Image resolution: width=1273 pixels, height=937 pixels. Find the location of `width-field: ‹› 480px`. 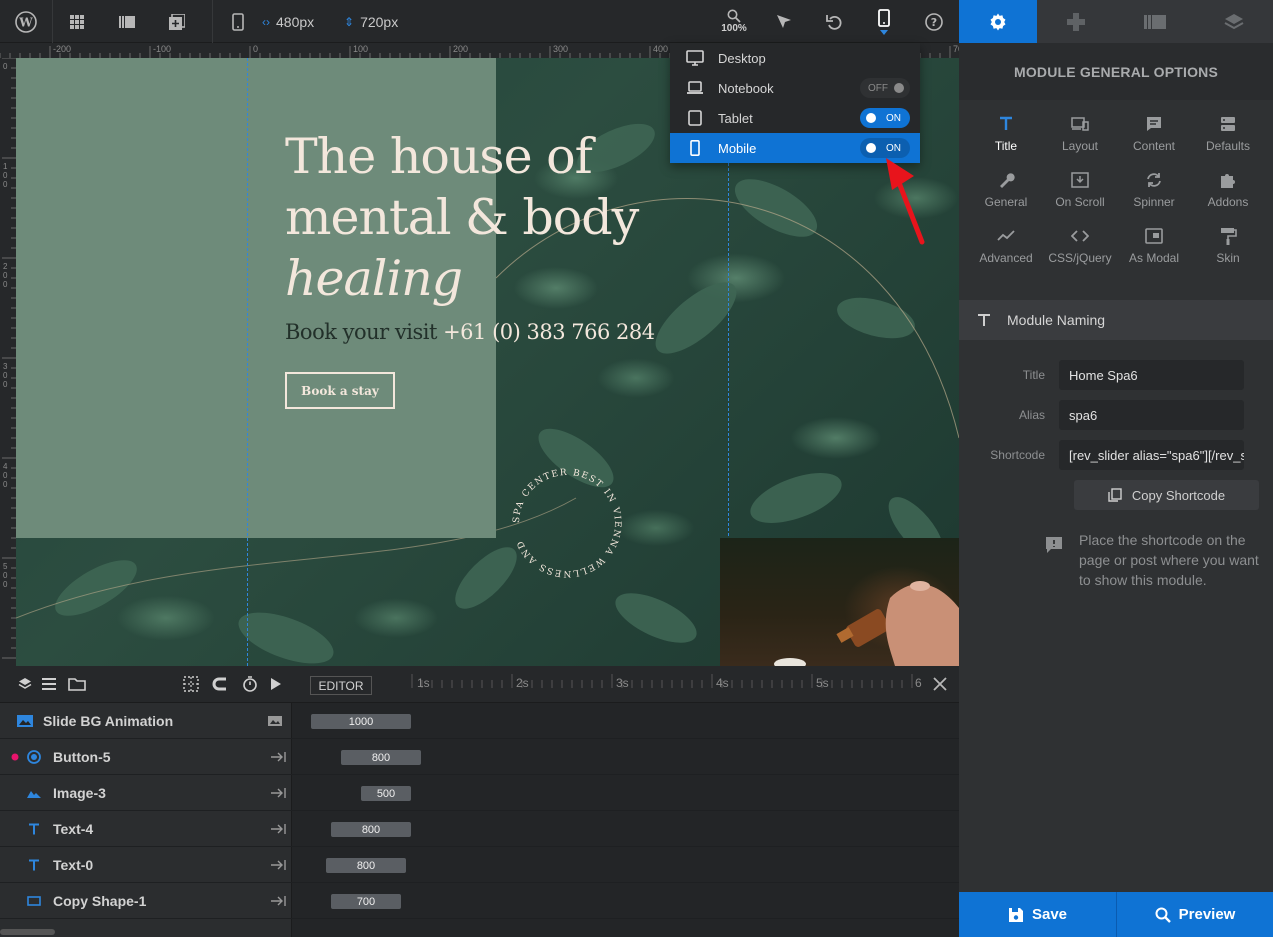

width-field: ‹› 480px is located at coordinates (297, 21).